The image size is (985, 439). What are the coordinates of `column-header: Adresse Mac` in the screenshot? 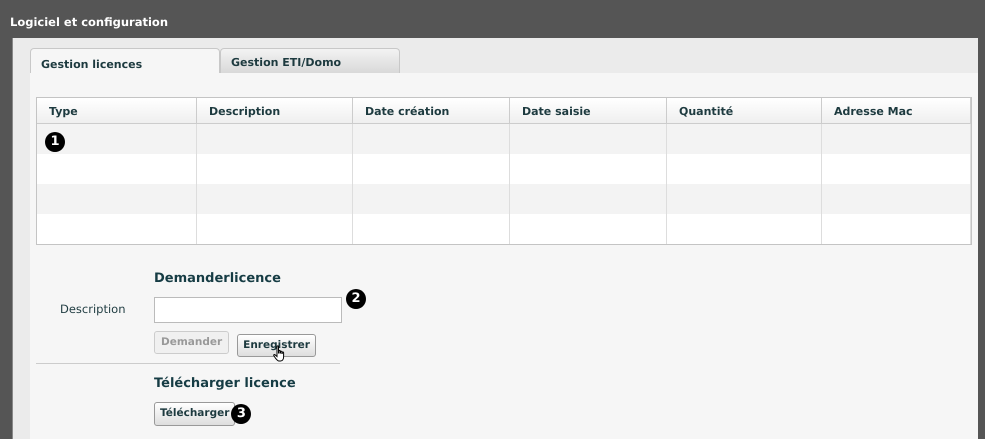 It's located at (896, 111).